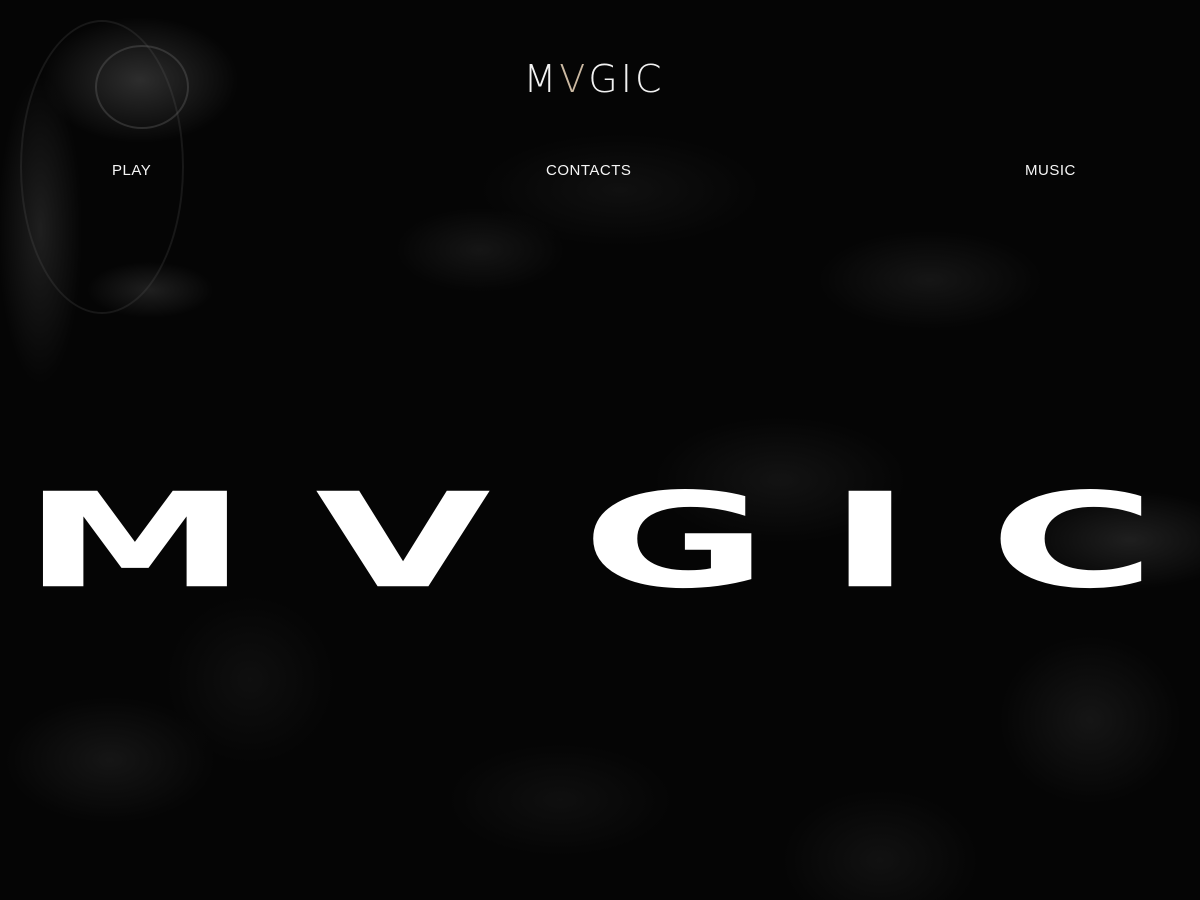 The image size is (1200, 900). I want to click on logo-letter: M, so click(541, 79).